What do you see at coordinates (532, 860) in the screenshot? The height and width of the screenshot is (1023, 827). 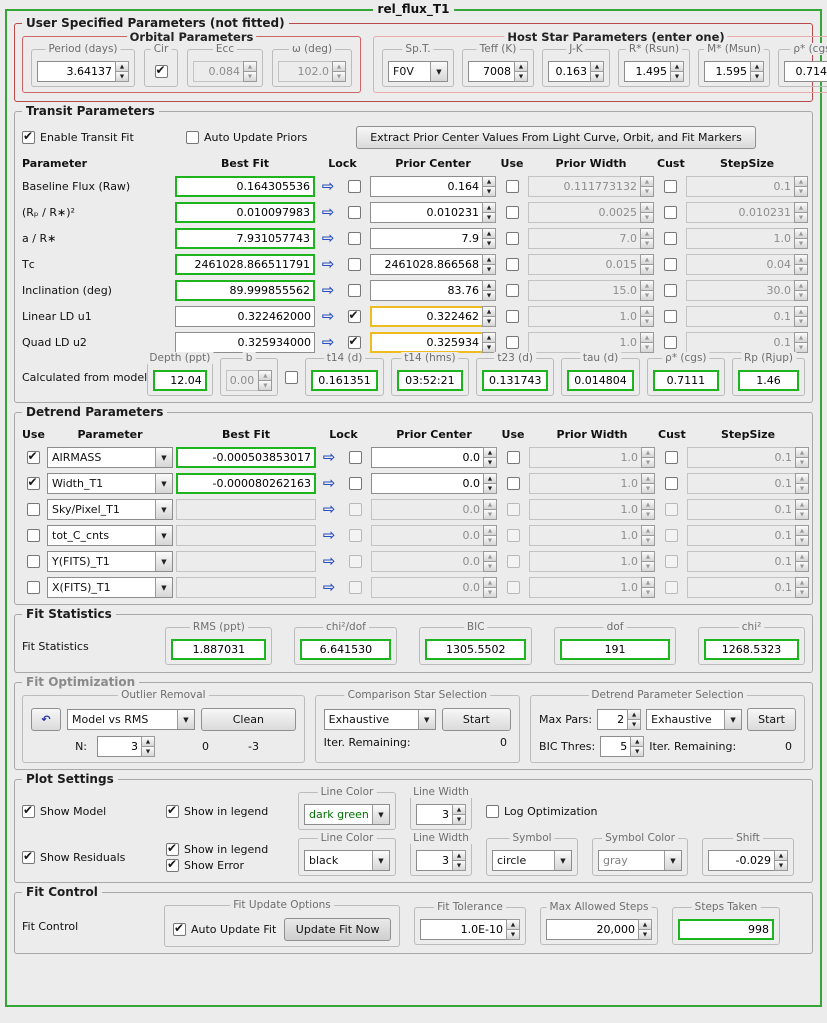 I see `symbol-combo: circle ▼` at bounding box center [532, 860].